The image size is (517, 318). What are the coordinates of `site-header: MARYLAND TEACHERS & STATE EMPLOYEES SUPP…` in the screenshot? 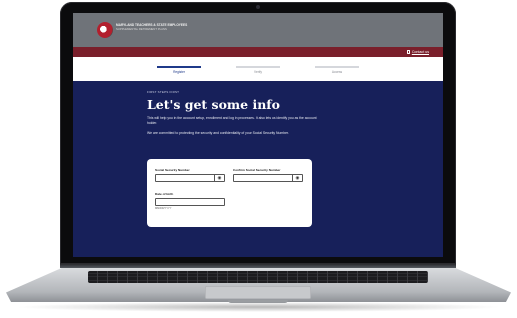 It's located at (258, 30).